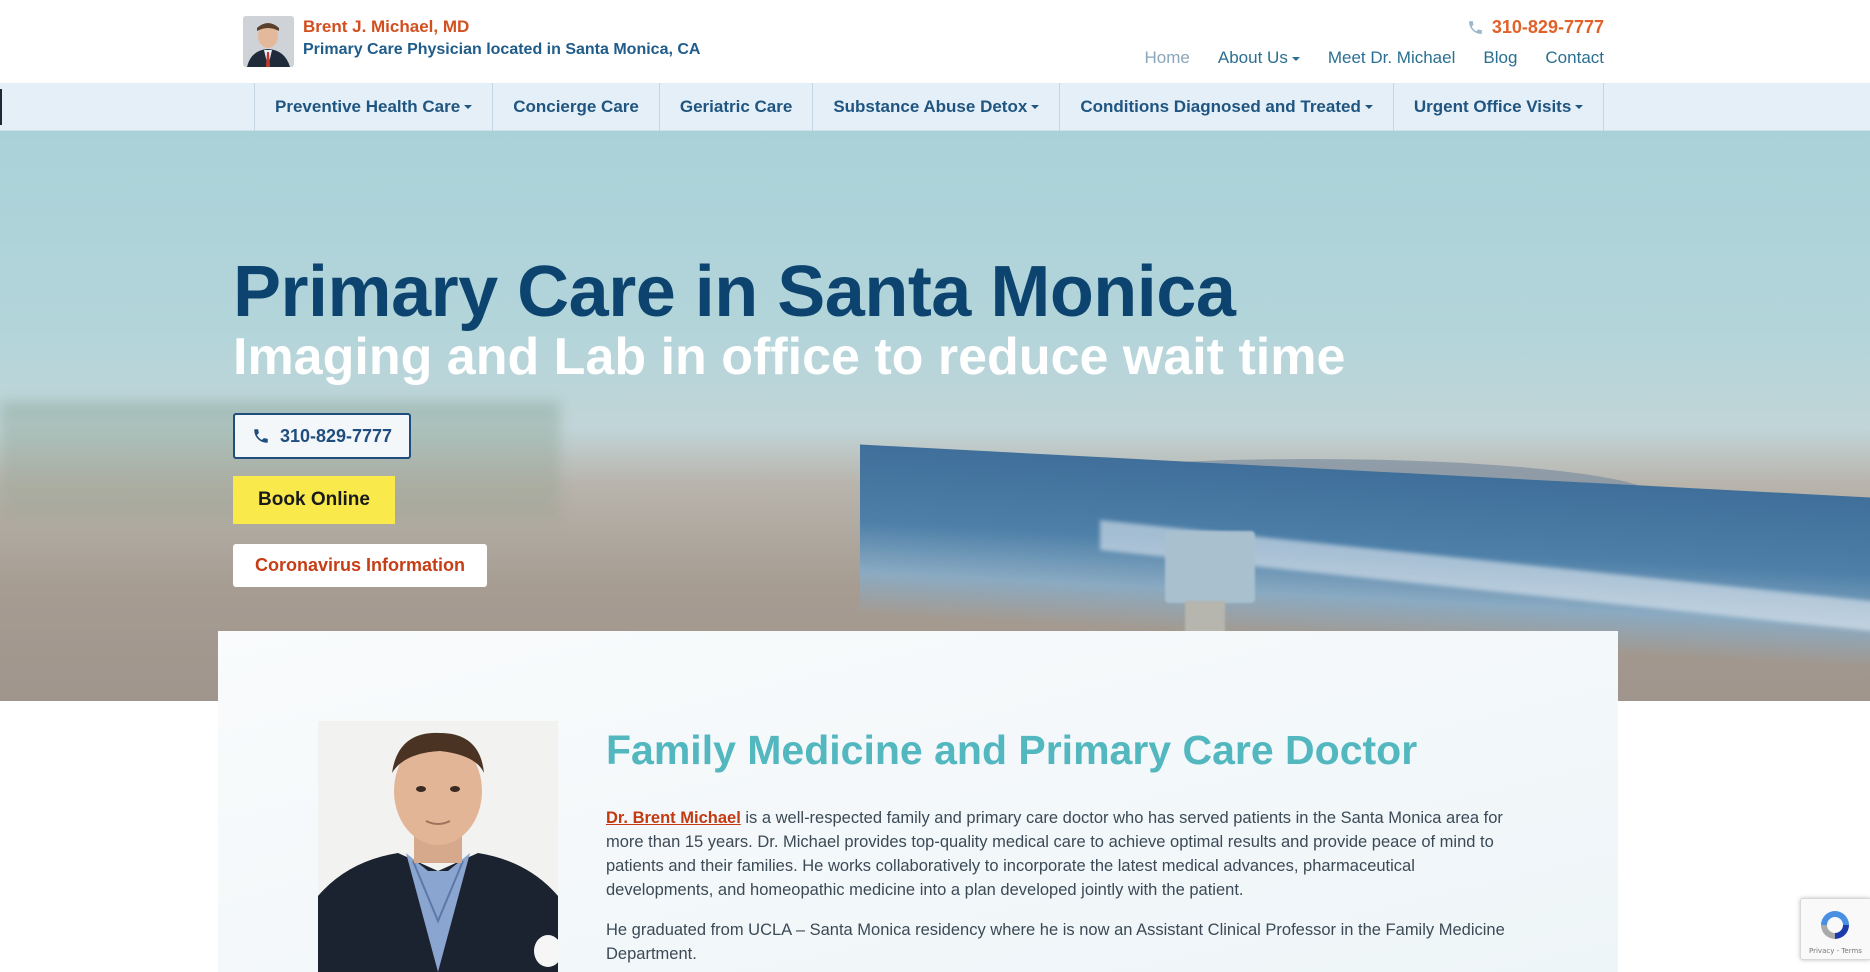  I want to click on coronavirus-info-button: Coronavirus Information, so click(360, 565).